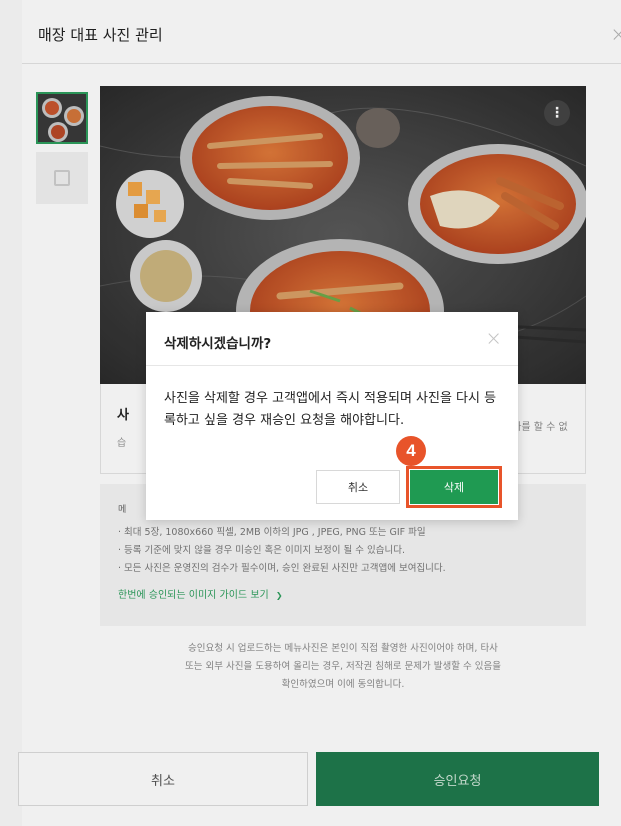  What do you see at coordinates (218, 344) in the screenshot?
I see `confirm-title: 삭제하시겠습니까?` at bounding box center [218, 344].